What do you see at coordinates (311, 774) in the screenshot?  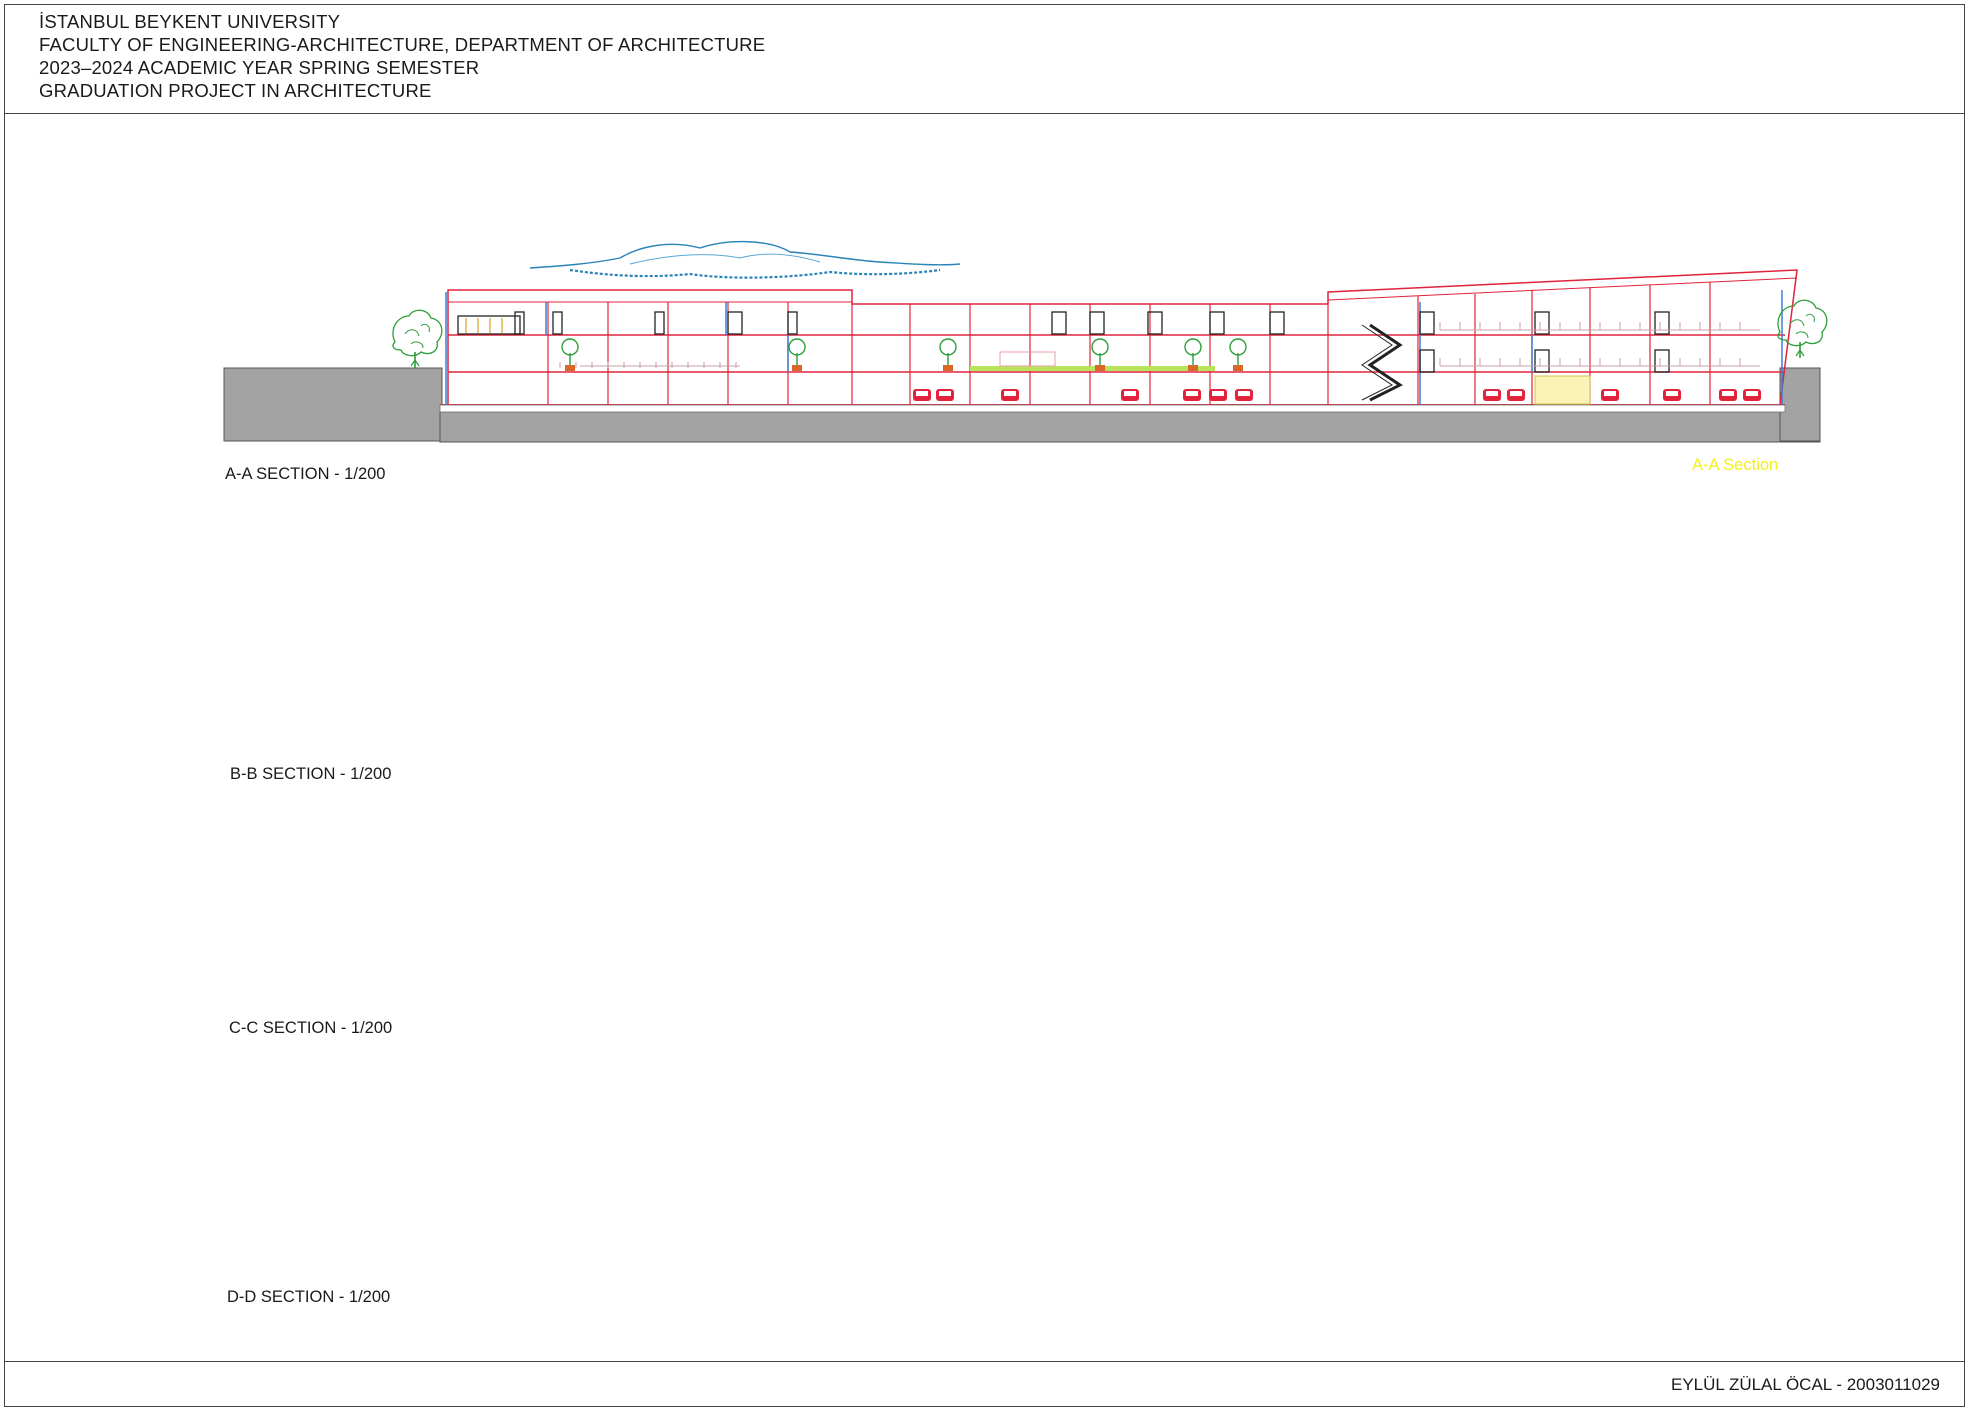 I see `section-b-b-label: B-B SECTION - 1/200` at bounding box center [311, 774].